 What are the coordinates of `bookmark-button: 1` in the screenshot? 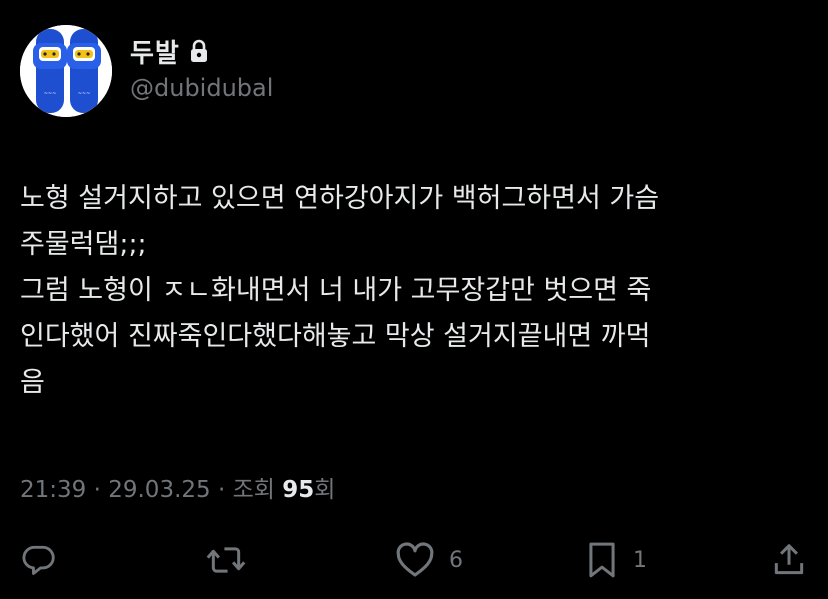 It's located at (616, 560).